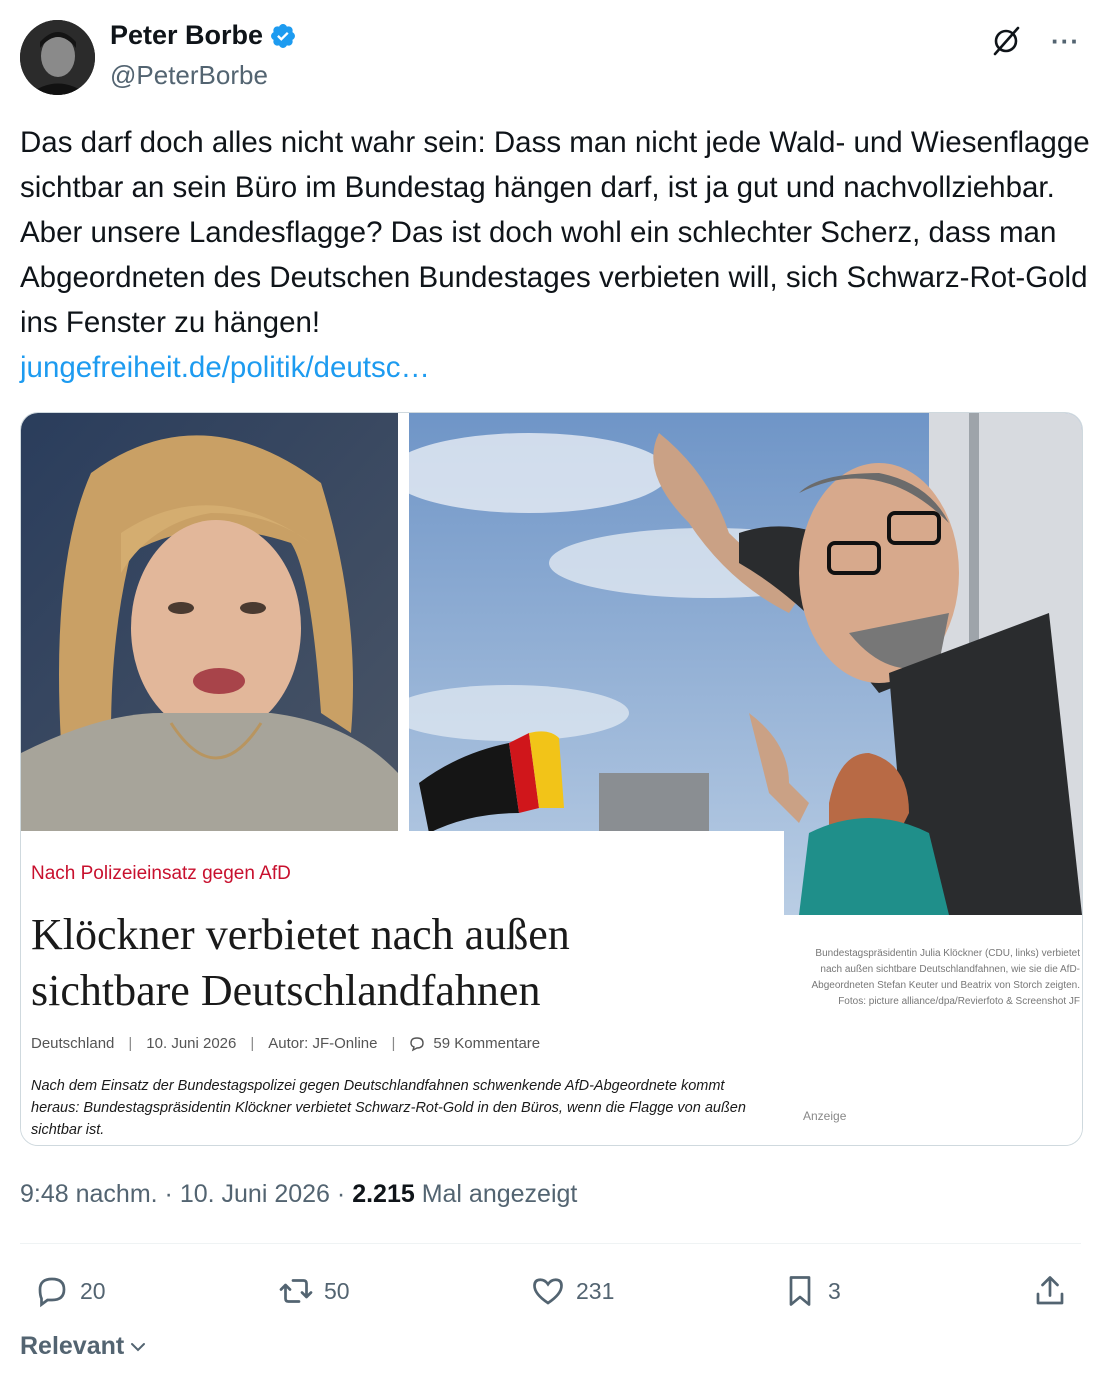 Image resolution: width=1102 pixels, height=1381 pixels. What do you see at coordinates (1006, 41) in the screenshot?
I see `grok-icon` at bounding box center [1006, 41].